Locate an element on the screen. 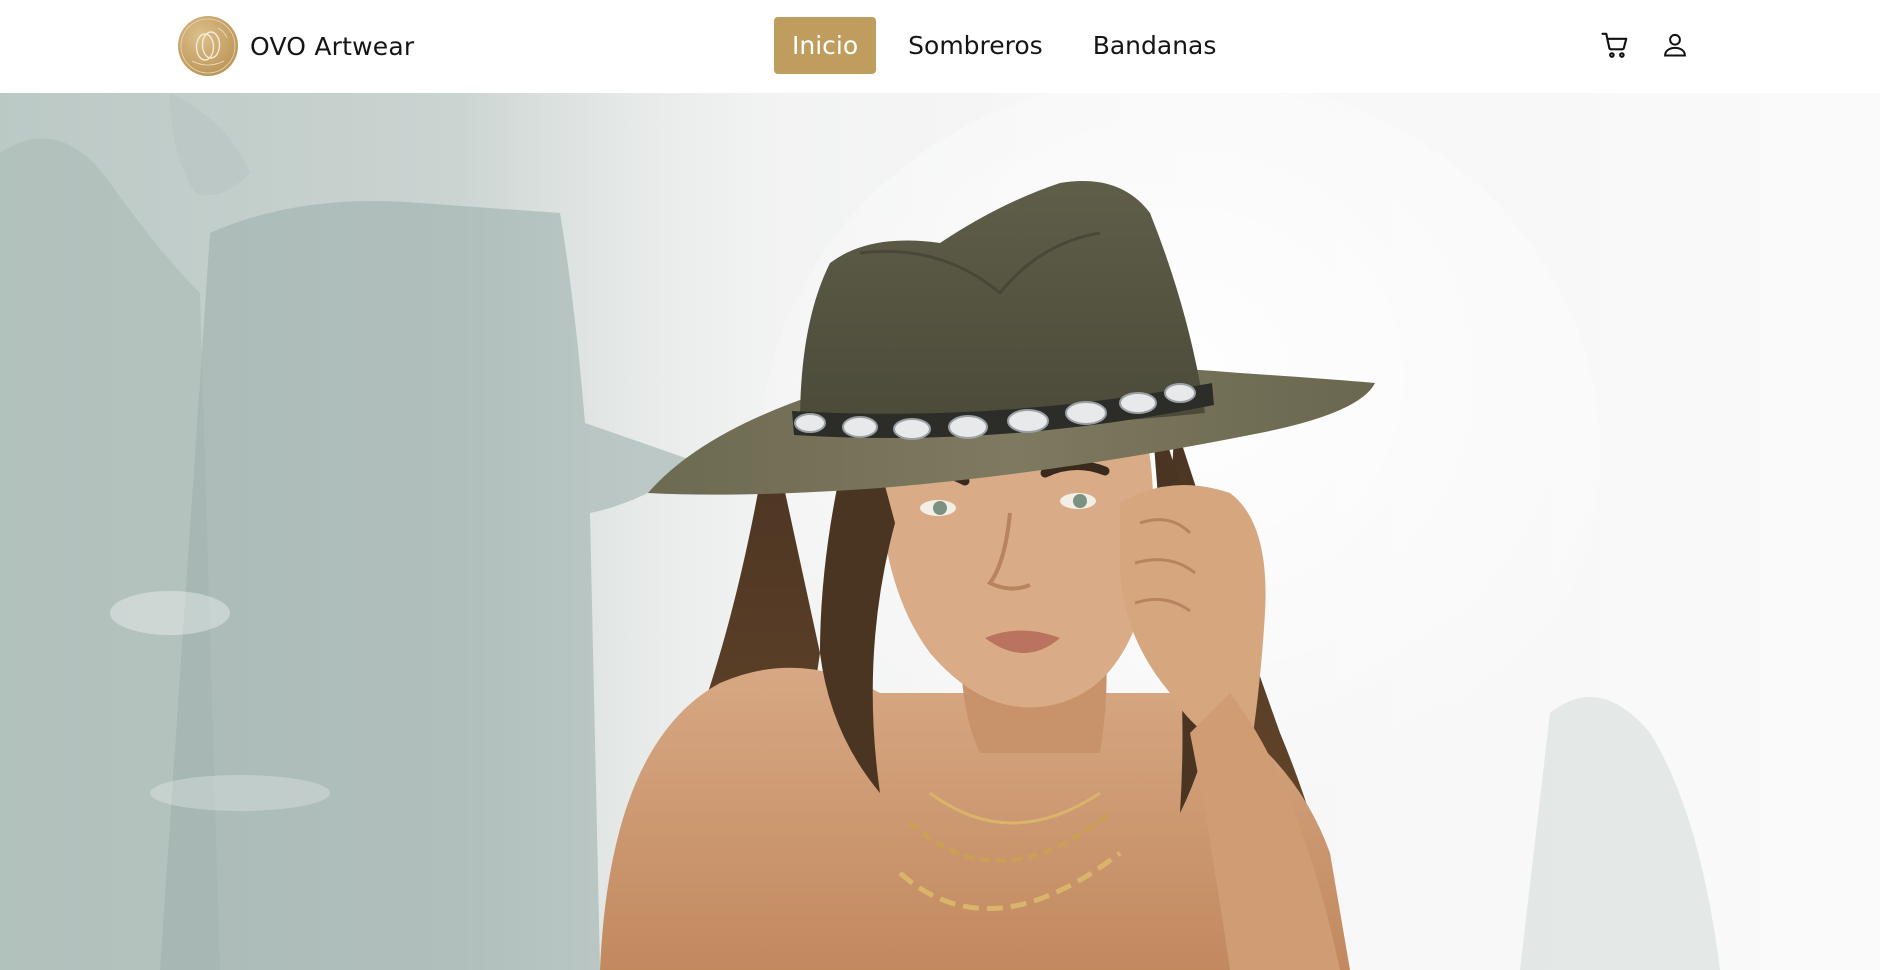  brand-name: OVO Artwear is located at coordinates (332, 46).